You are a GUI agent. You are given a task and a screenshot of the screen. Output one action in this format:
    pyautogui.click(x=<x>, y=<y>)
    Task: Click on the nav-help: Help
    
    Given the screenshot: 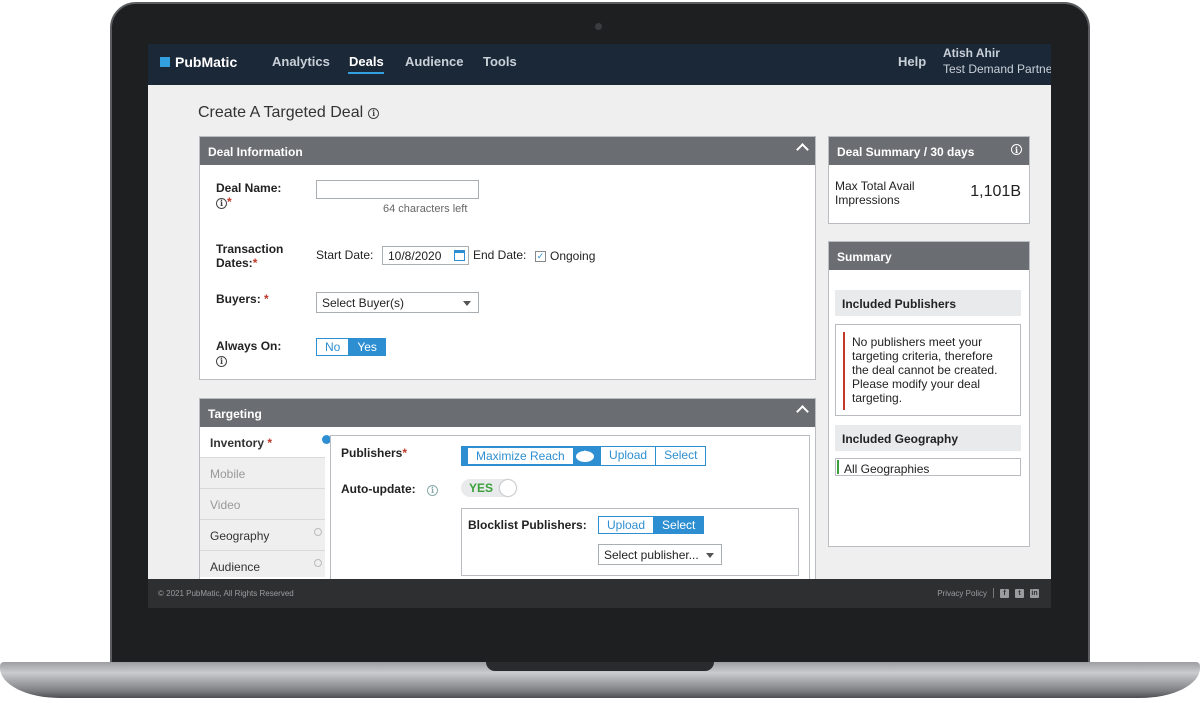 What is the action you would take?
    pyautogui.click(x=912, y=61)
    